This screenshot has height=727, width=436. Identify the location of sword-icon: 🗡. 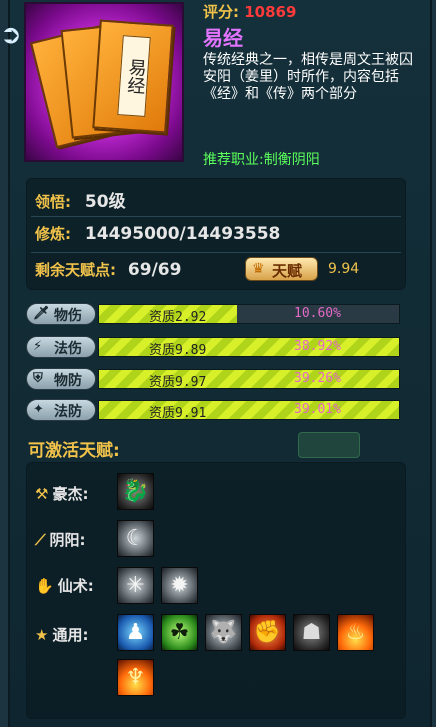
(41, 313).